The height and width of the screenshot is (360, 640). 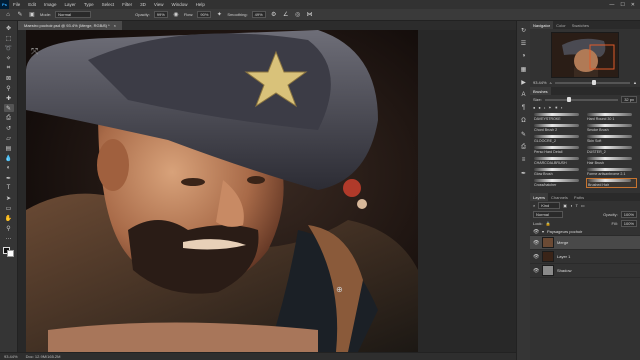 What do you see at coordinates (542, 25) in the screenshot?
I see `tab-navigator: Navigator` at bounding box center [542, 25].